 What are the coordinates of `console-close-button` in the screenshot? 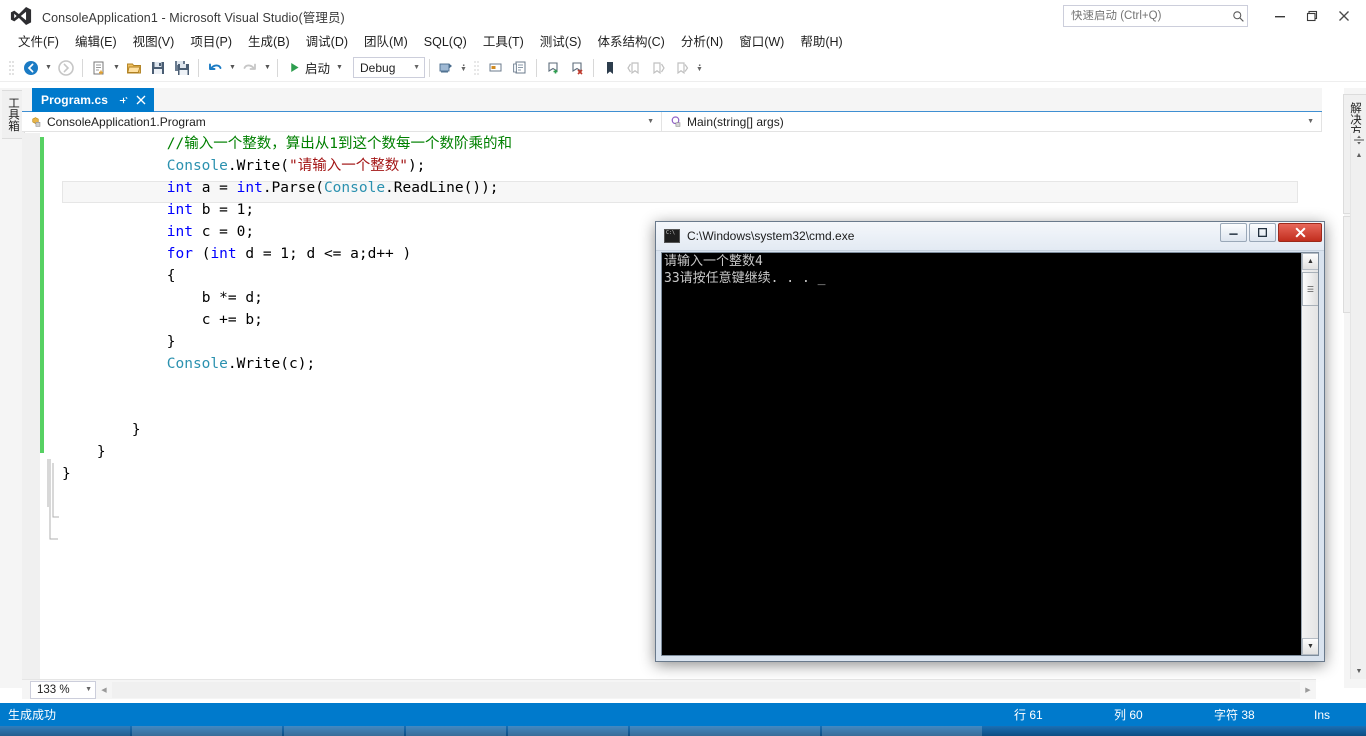 It's located at (1300, 232).